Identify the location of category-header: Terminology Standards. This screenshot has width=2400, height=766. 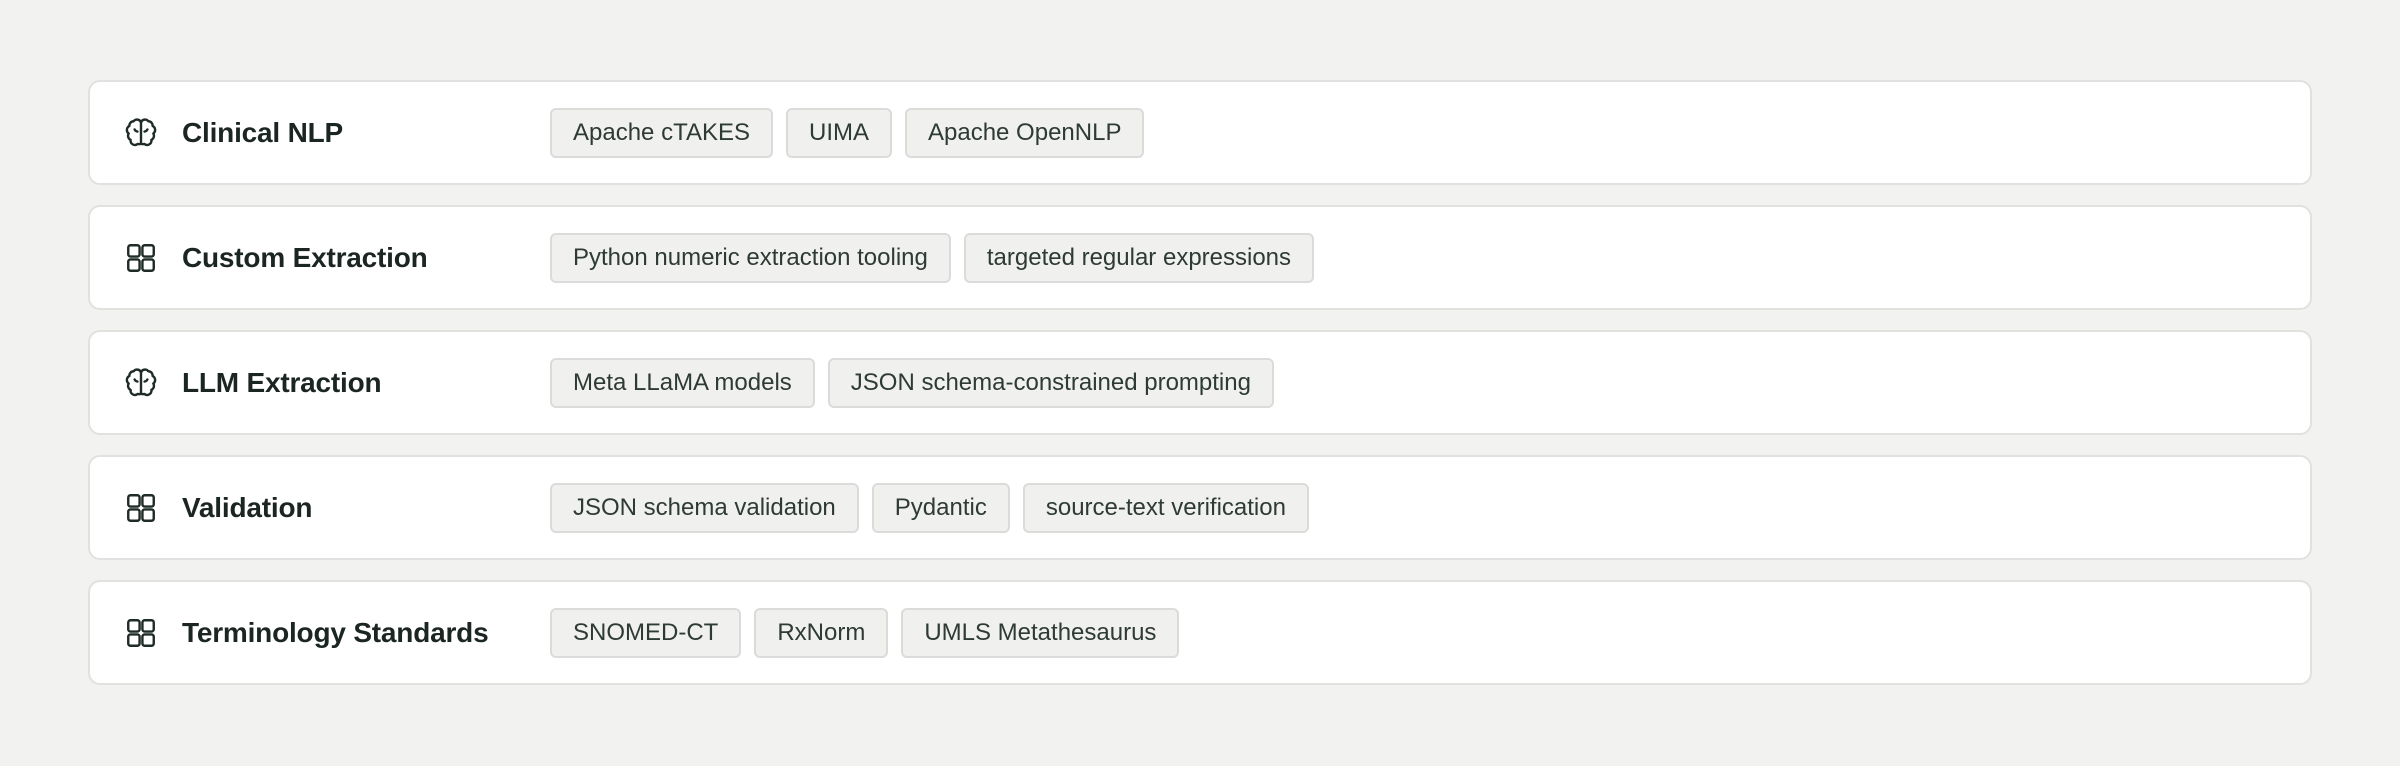
(320, 633).